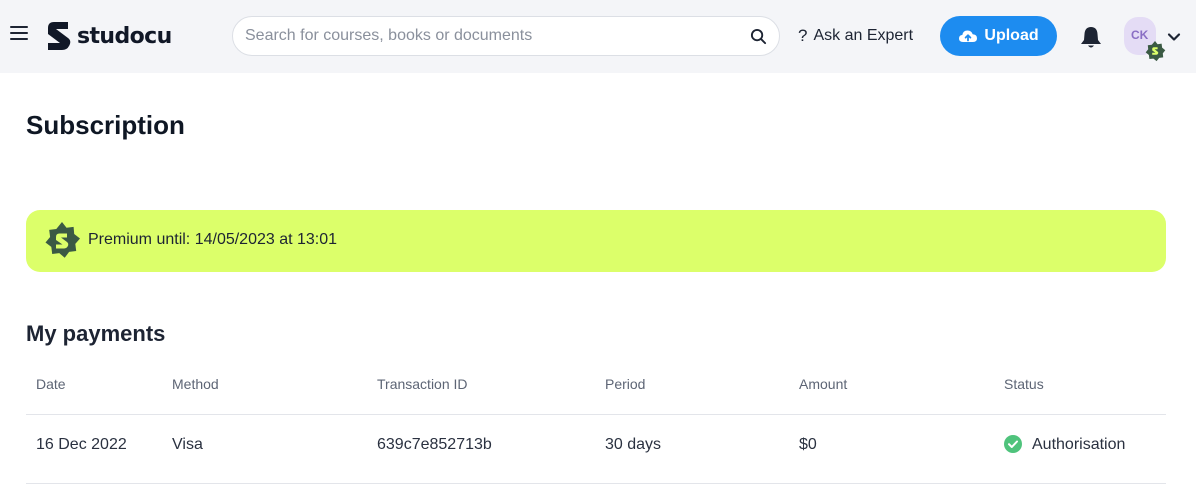  I want to click on cell-amount: $0, so click(808, 444).